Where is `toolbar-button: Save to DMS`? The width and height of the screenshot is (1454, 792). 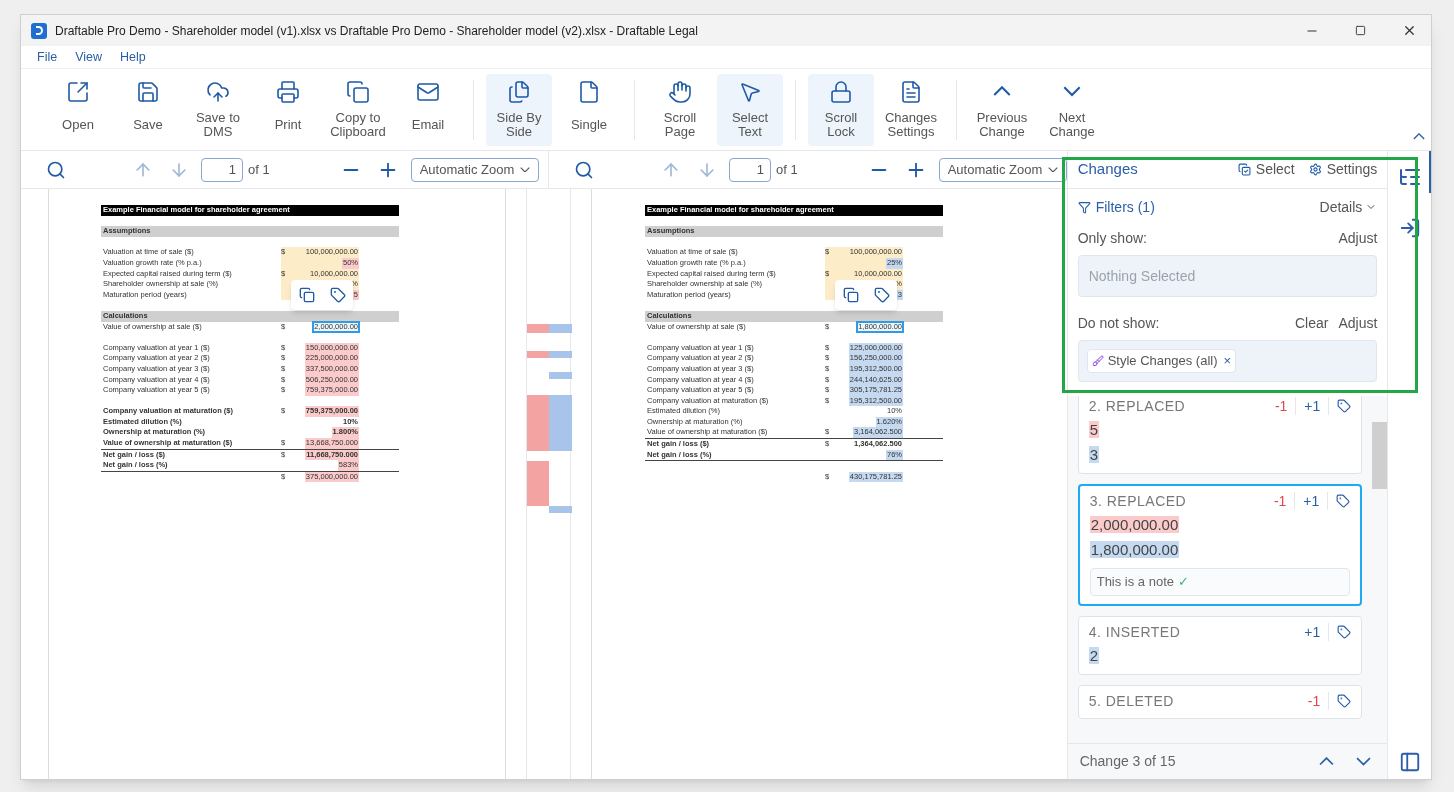 toolbar-button: Save to DMS is located at coordinates (218, 109).